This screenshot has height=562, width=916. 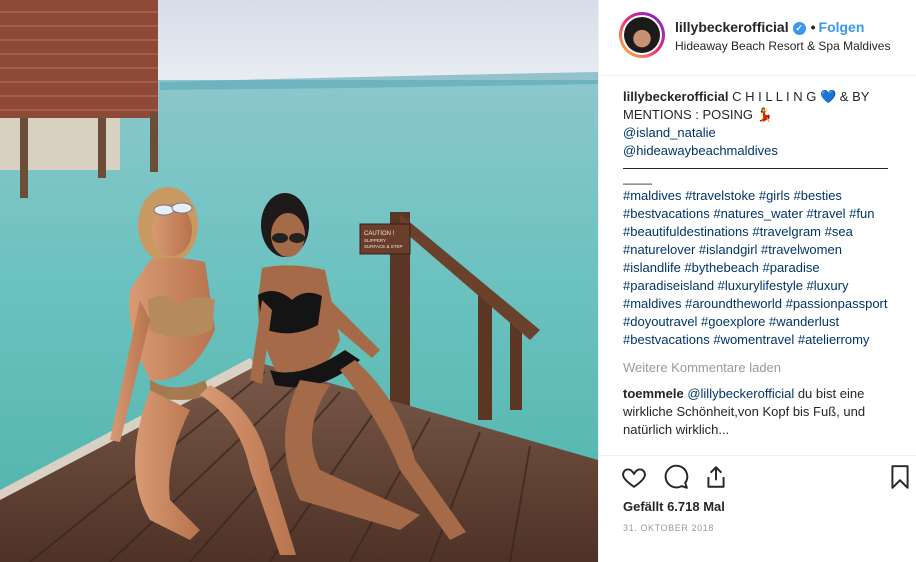 I want to click on follow-button: Folgen, so click(x=842, y=27).